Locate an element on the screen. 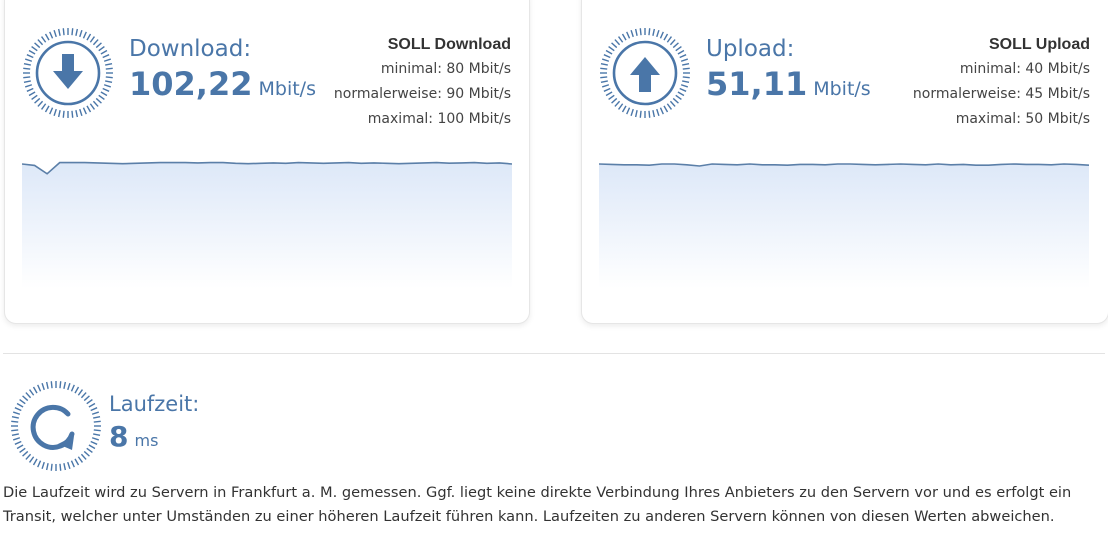 Image resolution: width=1108 pixels, height=543 pixels. upload-unit: Mbit/s is located at coordinates (842, 89).